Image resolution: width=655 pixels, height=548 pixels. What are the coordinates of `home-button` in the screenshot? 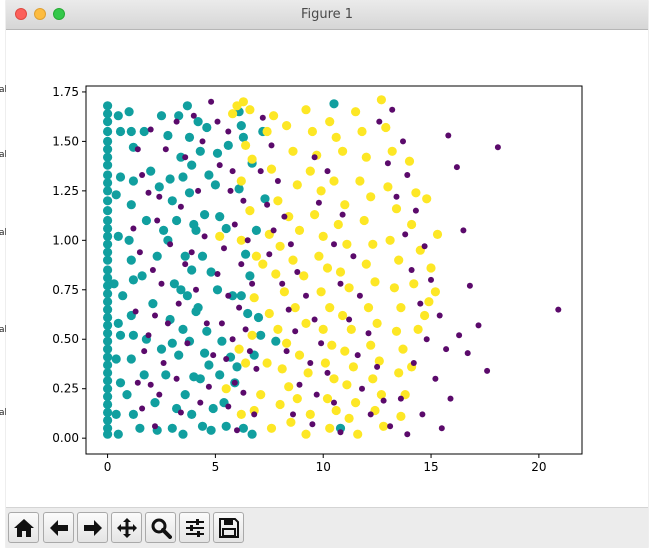 It's located at (23, 527).